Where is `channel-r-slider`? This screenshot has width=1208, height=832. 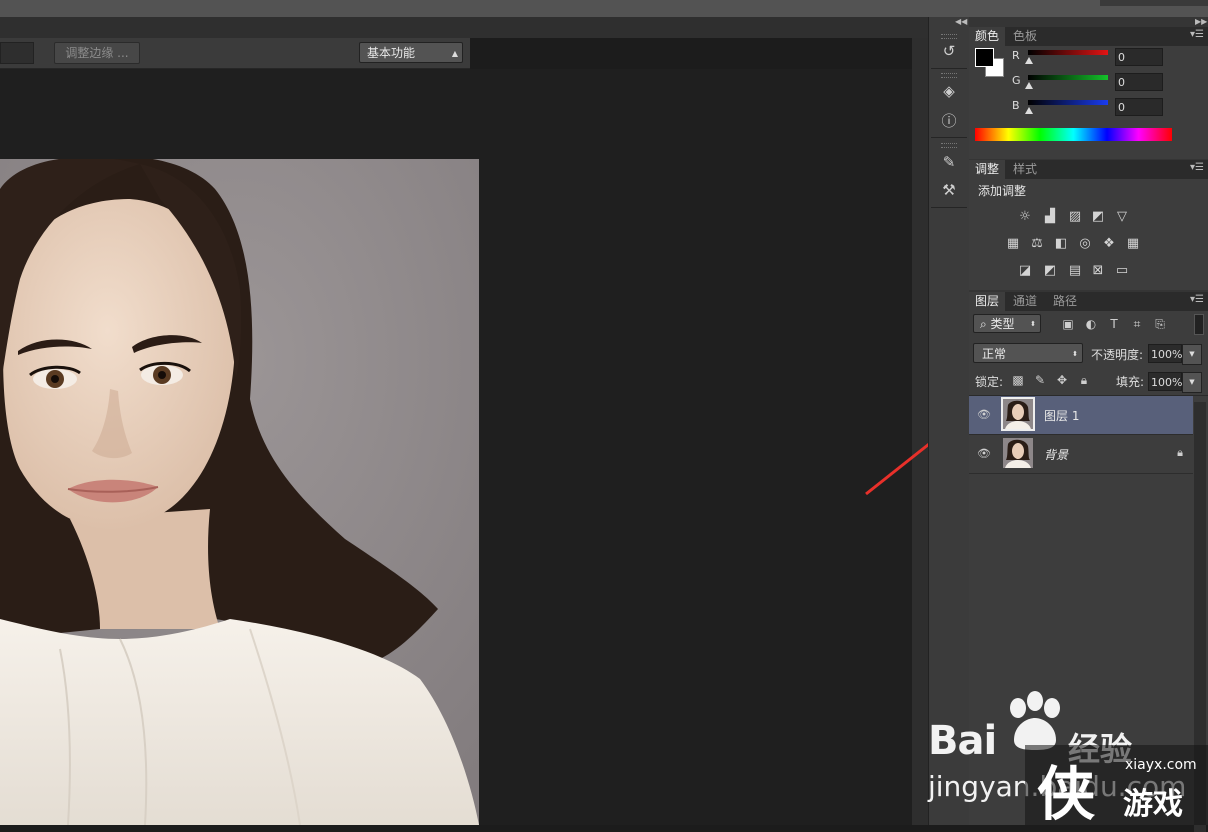
channel-r-slider is located at coordinates (1068, 52).